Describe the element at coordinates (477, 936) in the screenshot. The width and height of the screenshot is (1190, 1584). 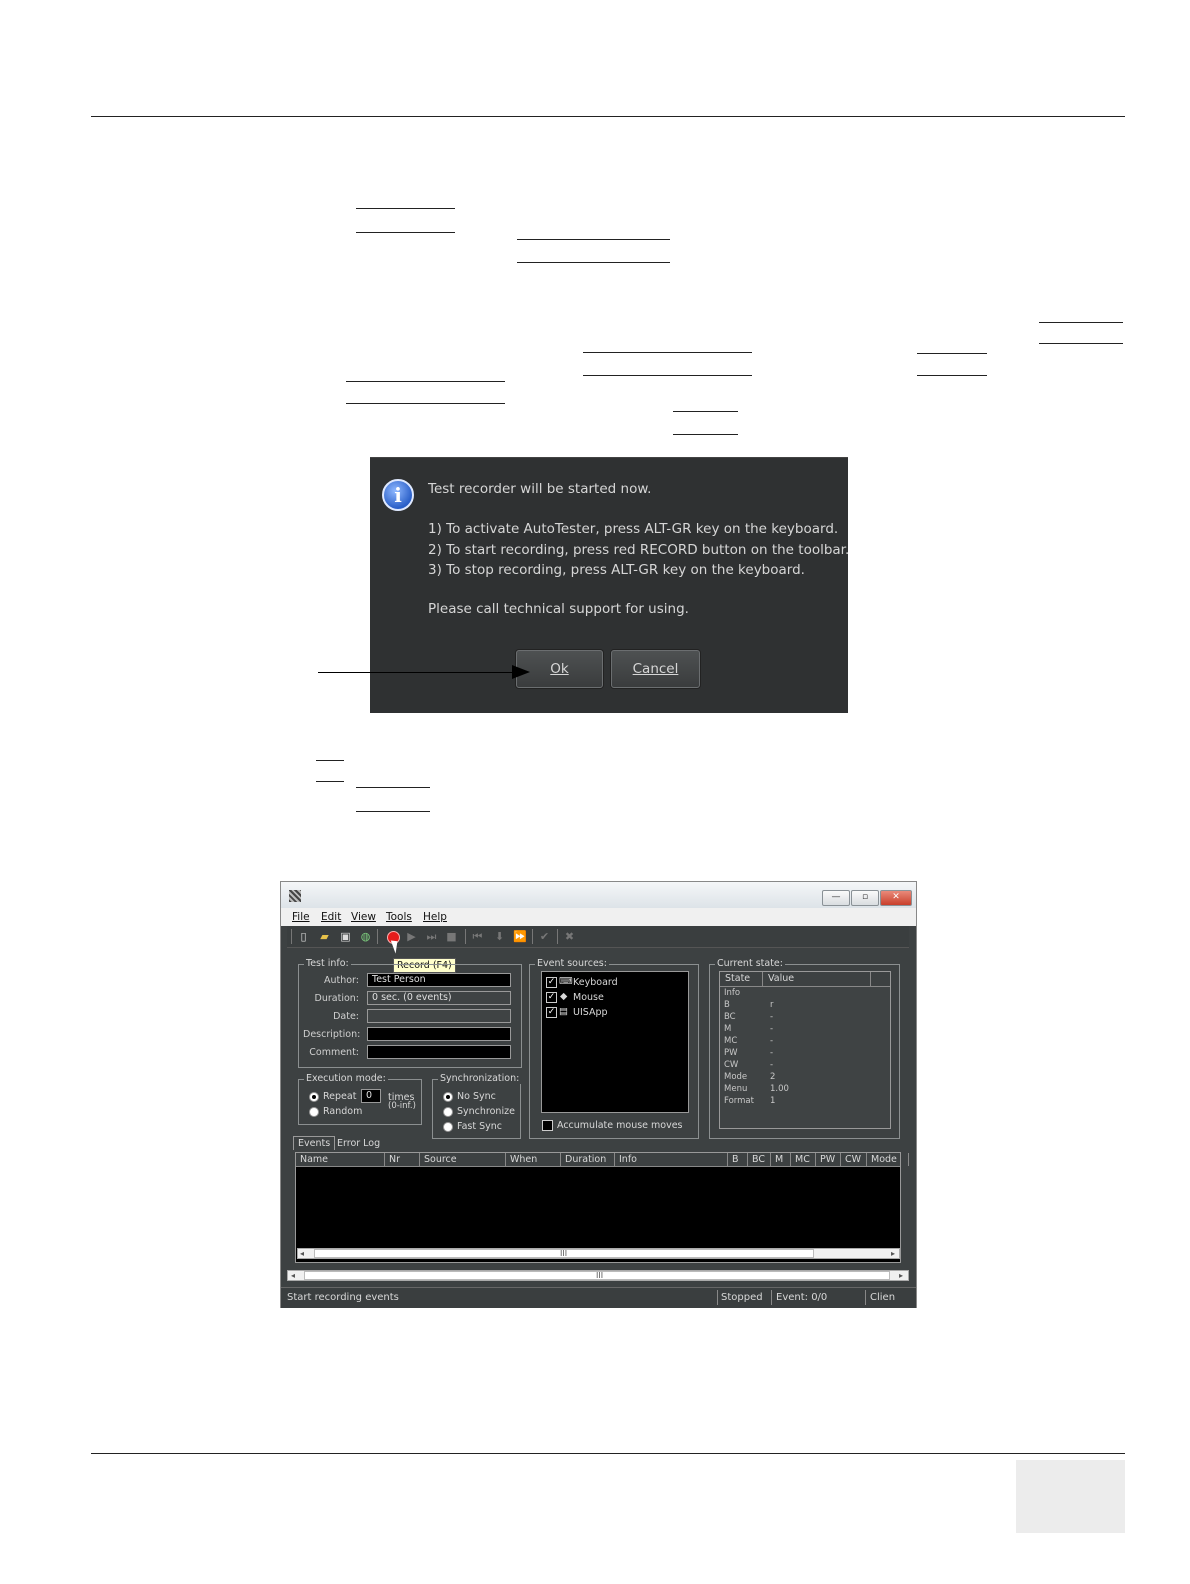
I see `rewind-icon: ⏮` at that location.